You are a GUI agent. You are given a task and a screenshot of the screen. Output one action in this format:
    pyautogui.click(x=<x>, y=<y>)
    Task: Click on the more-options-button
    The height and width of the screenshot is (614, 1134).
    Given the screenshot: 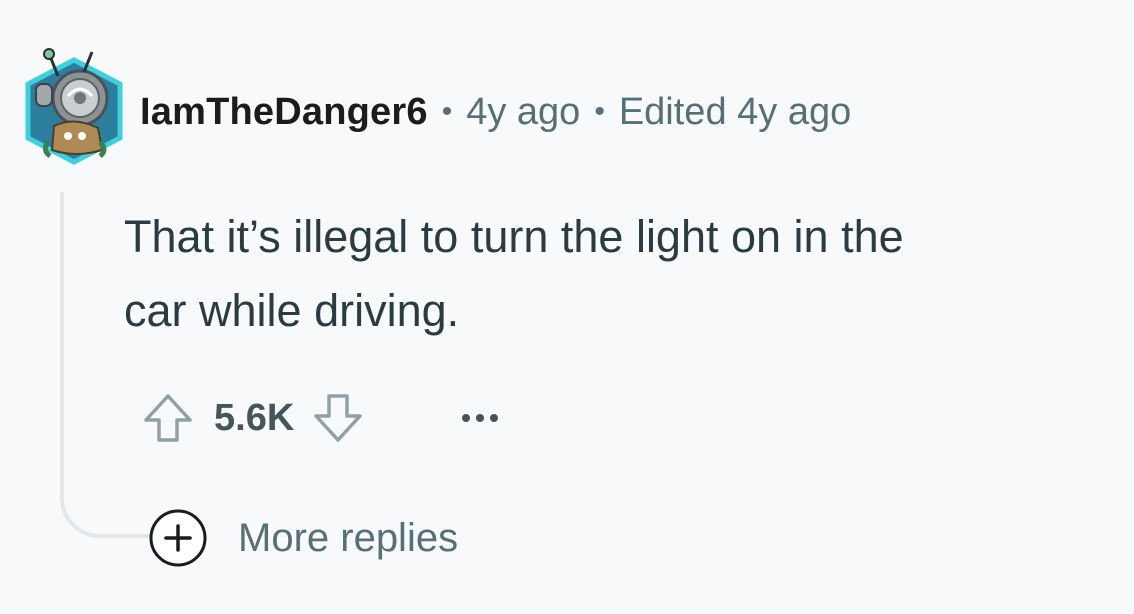 What is the action you would take?
    pyautogui.click(x=480, y=418)
    